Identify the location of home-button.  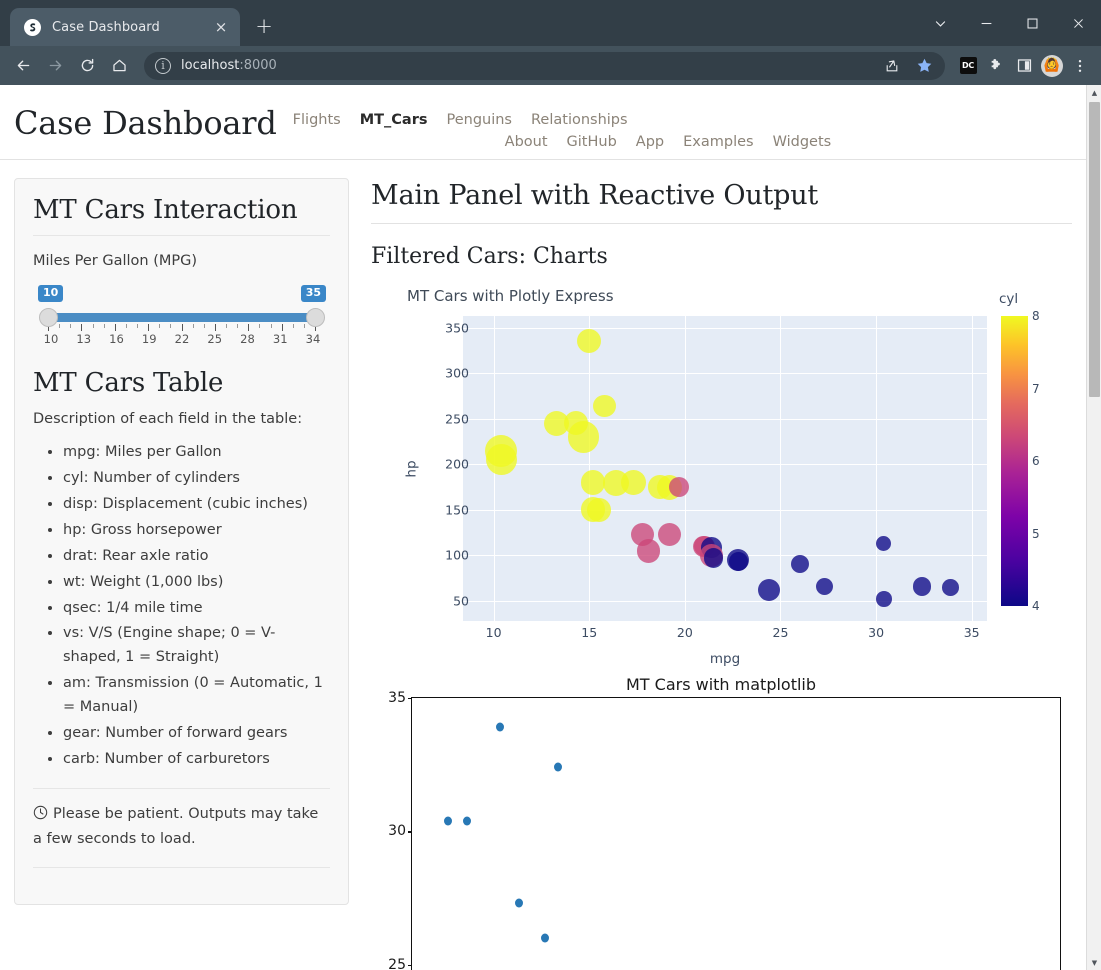
(119, 66).